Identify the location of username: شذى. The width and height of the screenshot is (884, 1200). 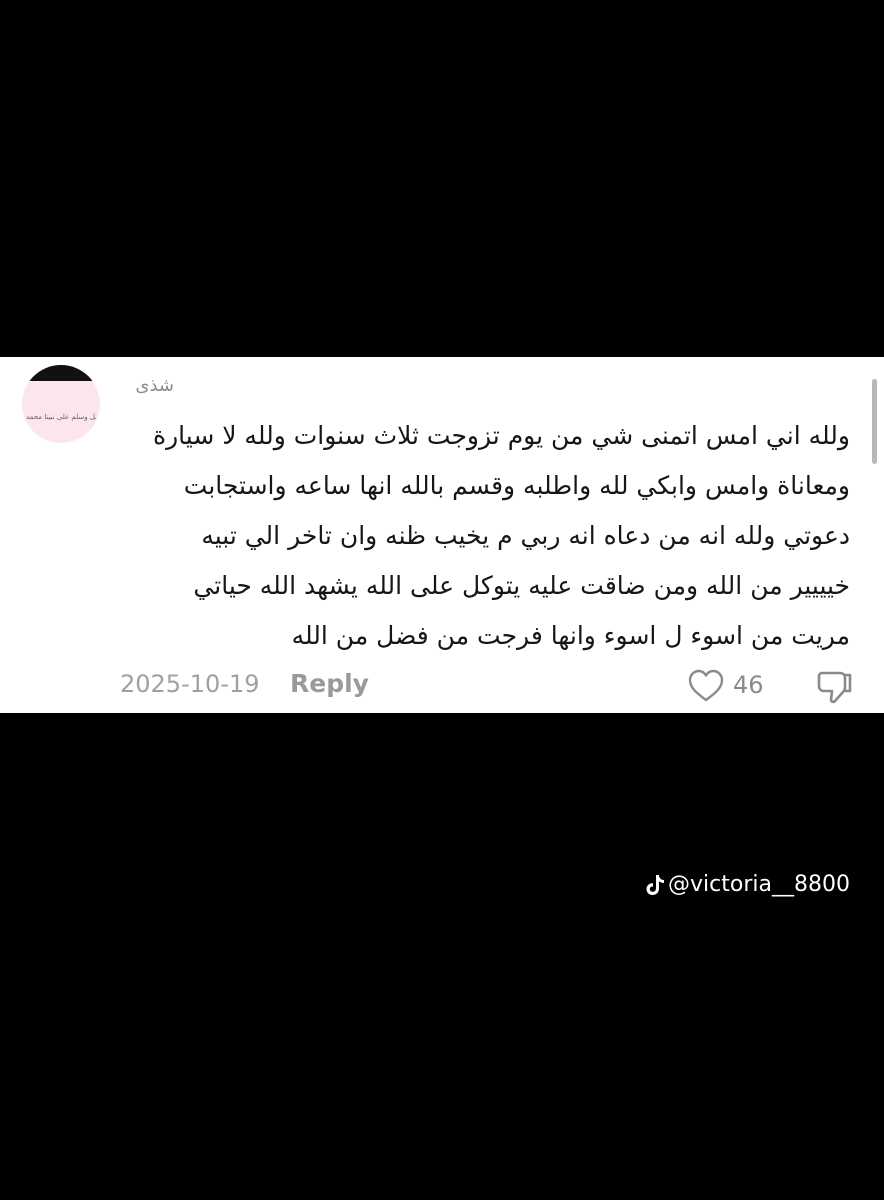
(154, 385).